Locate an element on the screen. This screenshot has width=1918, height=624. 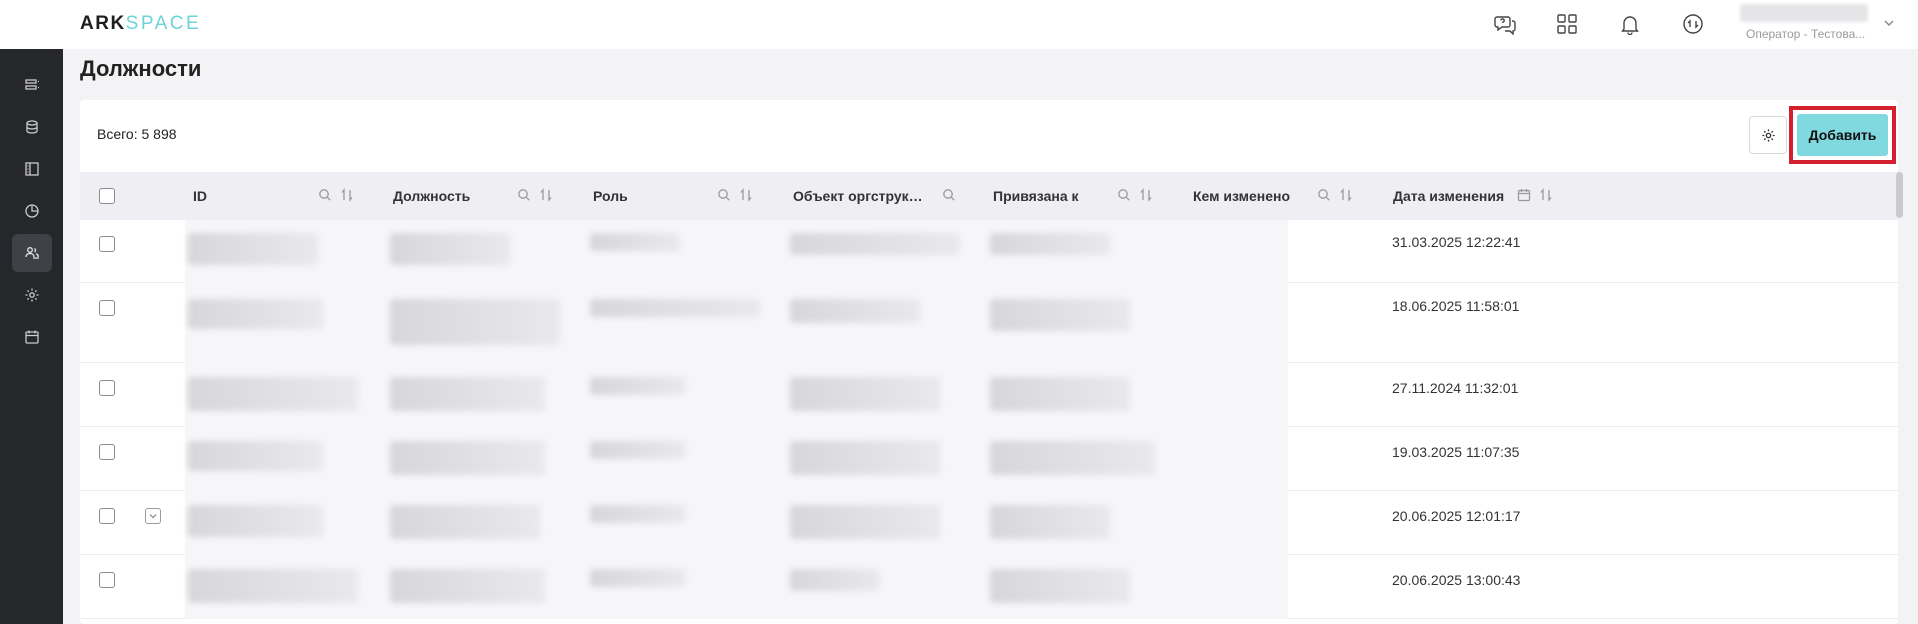
bell-icon is located at coordinates (1630, 24).